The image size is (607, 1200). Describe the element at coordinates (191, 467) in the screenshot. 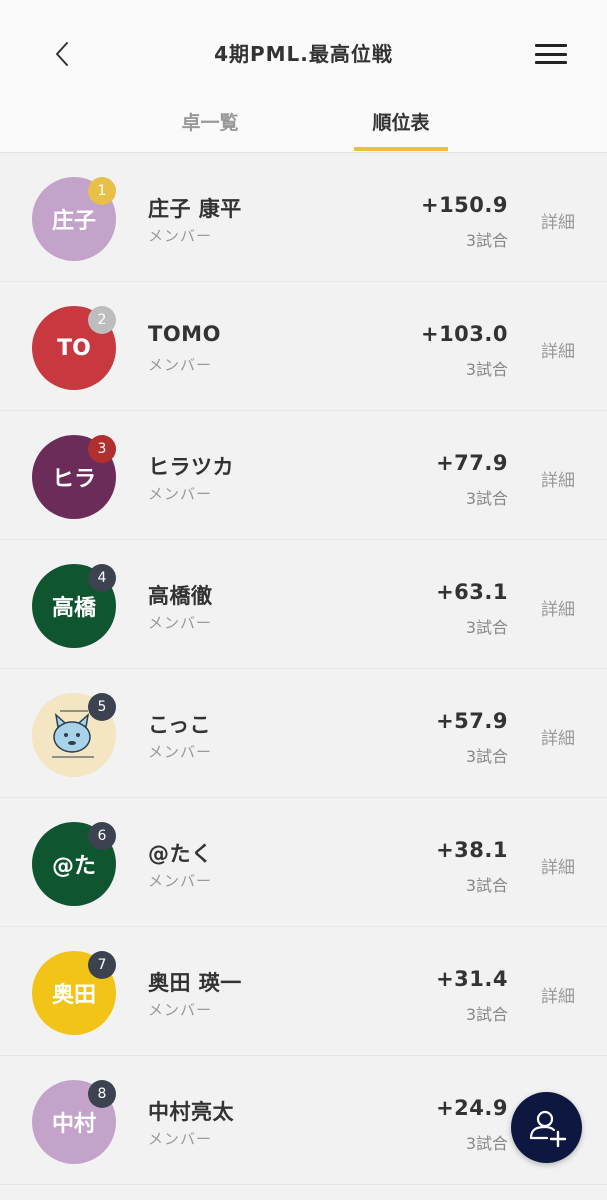

I see `player-name: ヒラツカ` at that location.